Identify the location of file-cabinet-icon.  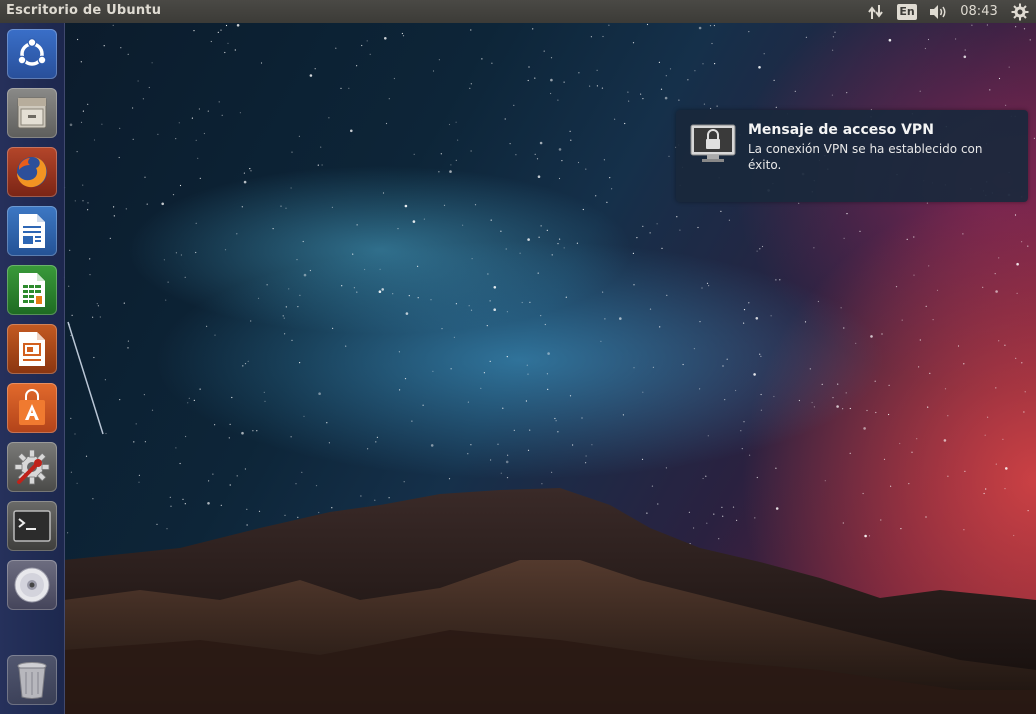
(32, 113).